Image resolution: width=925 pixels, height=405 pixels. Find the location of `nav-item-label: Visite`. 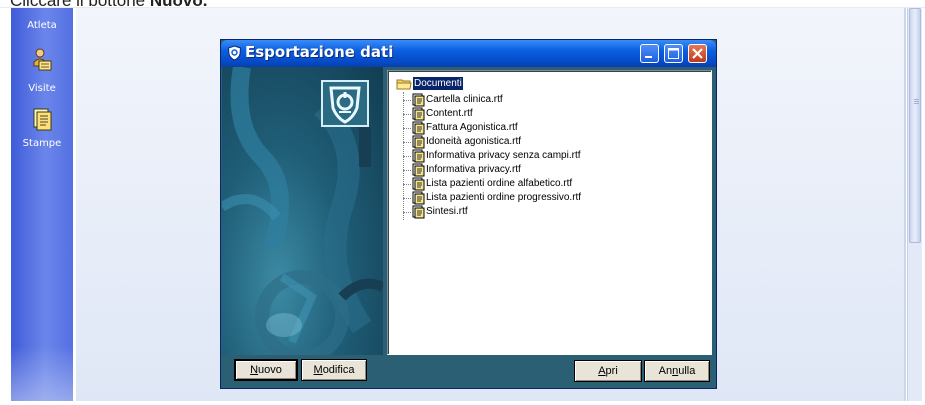

nav-item-label: Visite is located at coordinates (42, 88).